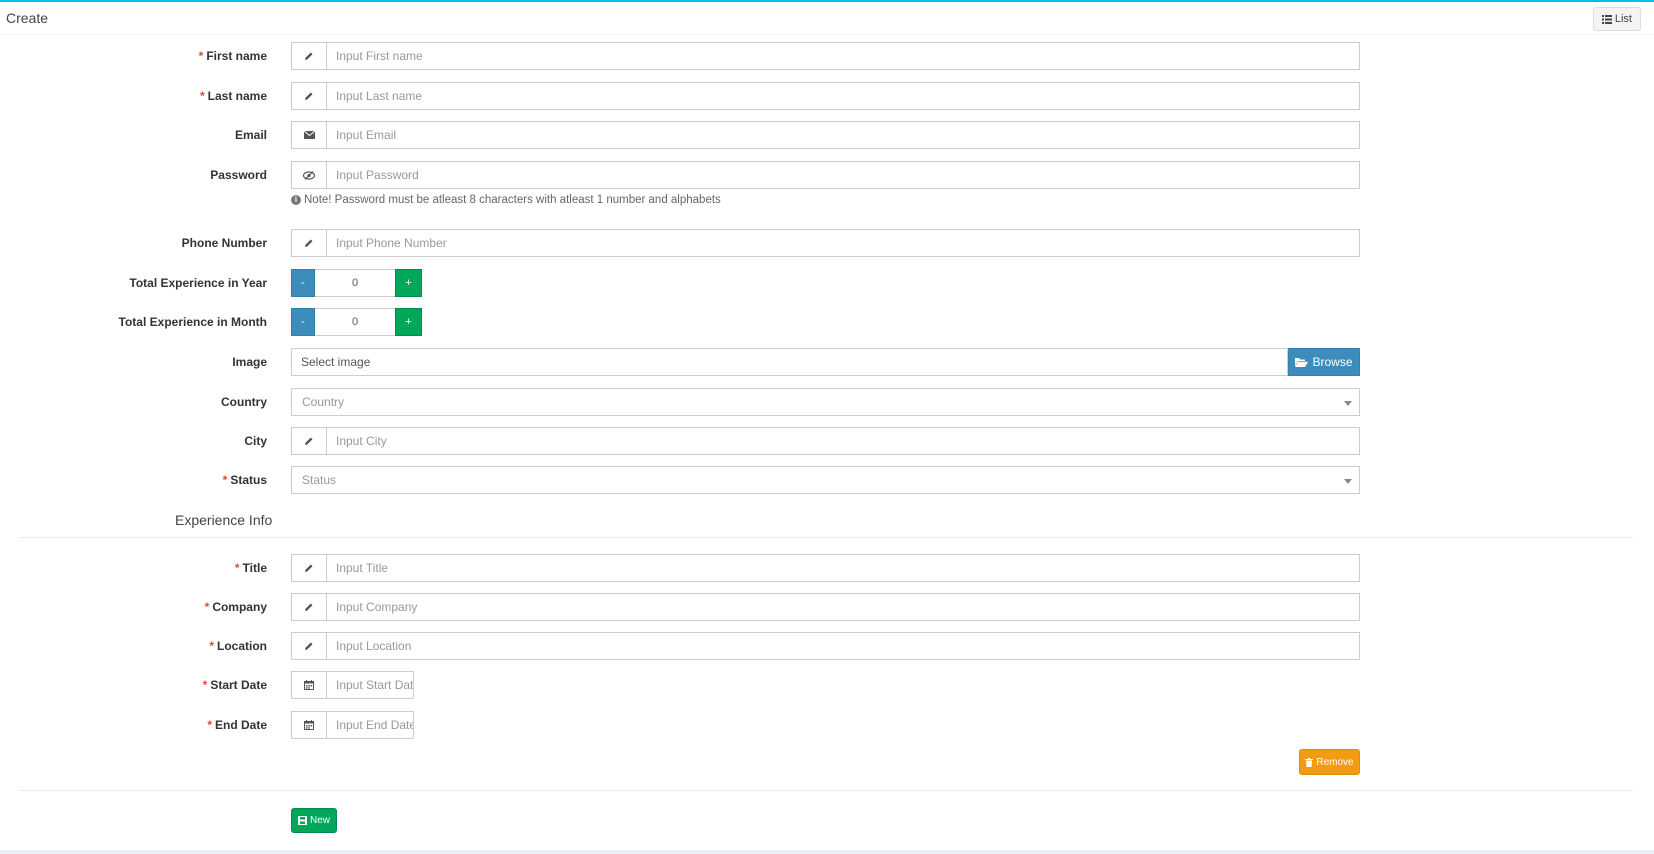 This screenshot has height=854, width=1654. What do you see at coordinates (1302, 362) in the screenshot?
I see `folder-open-icon` at bounding box center [1302, 362].